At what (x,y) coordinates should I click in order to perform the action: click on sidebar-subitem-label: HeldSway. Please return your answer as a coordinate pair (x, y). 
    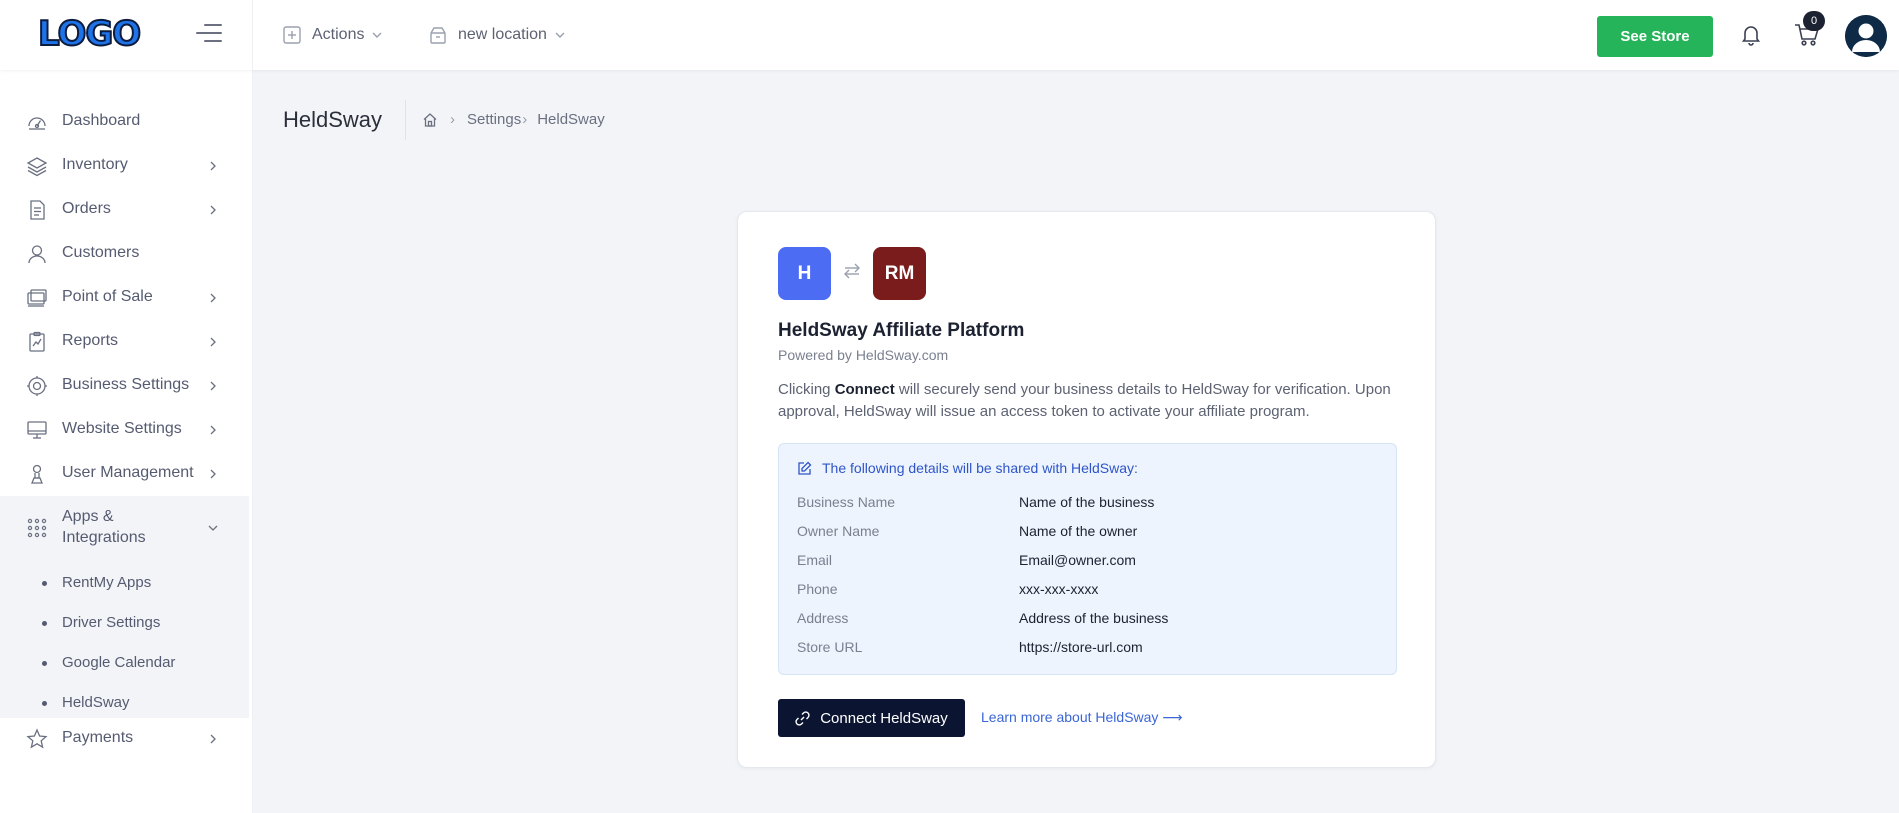
    Looking at the image, I should click on (96, 702).